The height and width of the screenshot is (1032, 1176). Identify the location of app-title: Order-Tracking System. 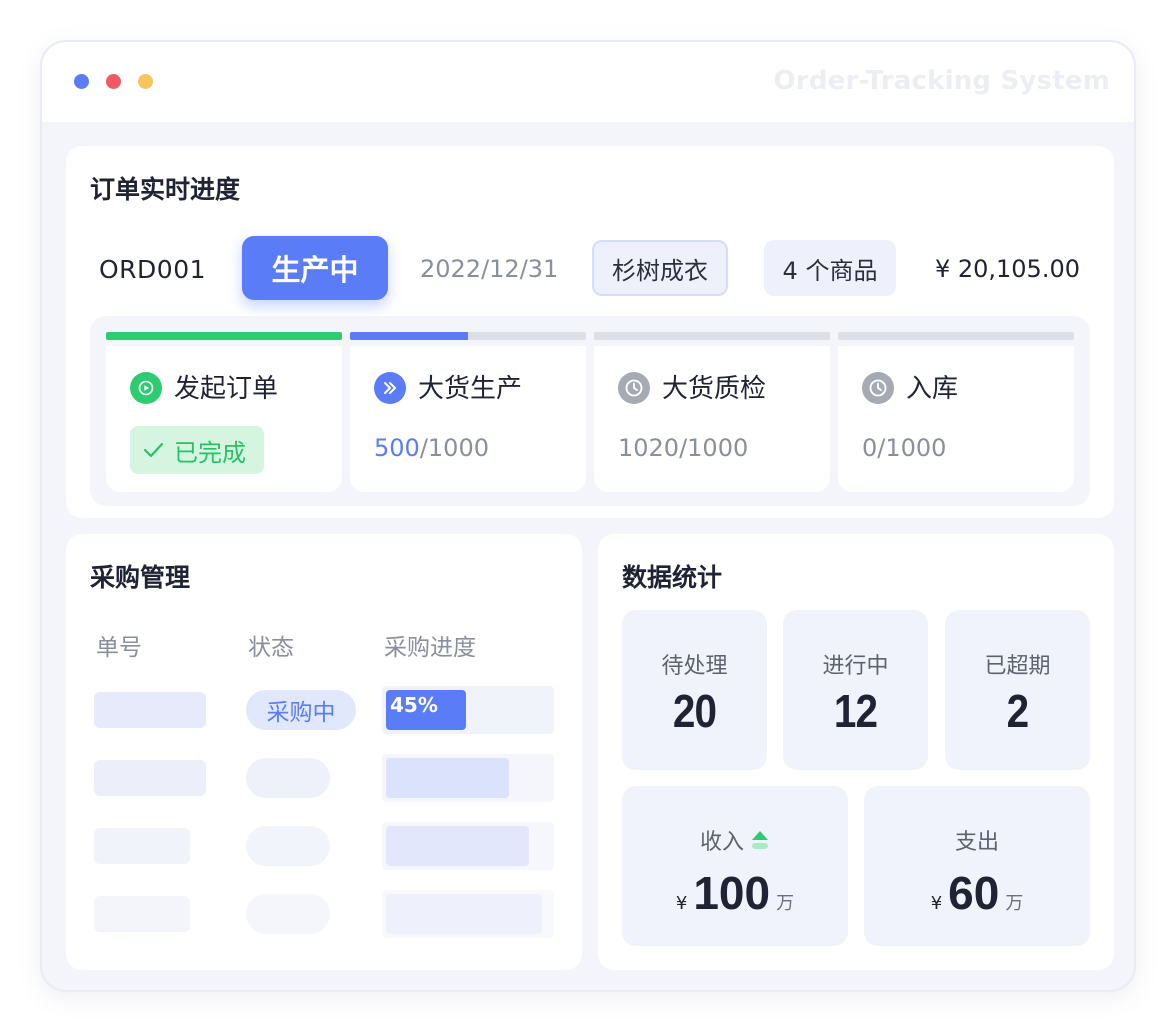
(941, 81).